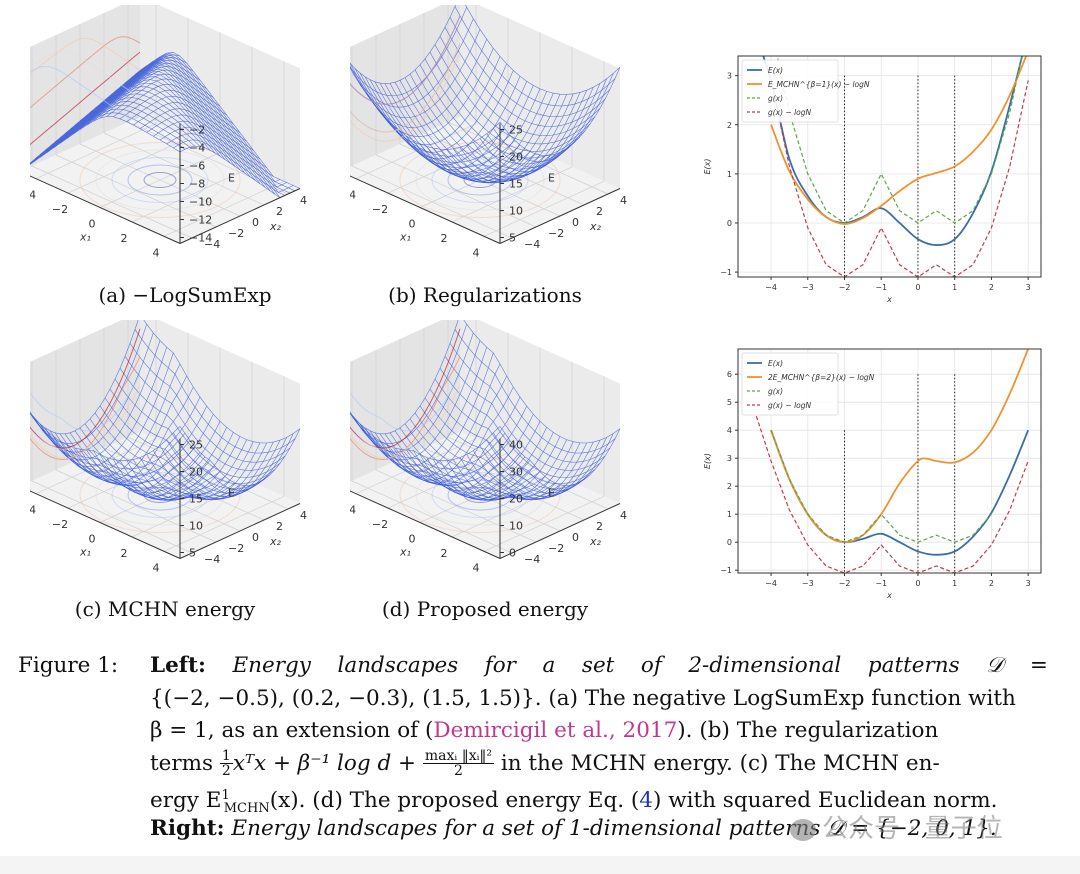  What do you see at coordinates (707, 461) in the screenshot?
I see `y-axis-label: E(x)` at bounding box center [707, 461].